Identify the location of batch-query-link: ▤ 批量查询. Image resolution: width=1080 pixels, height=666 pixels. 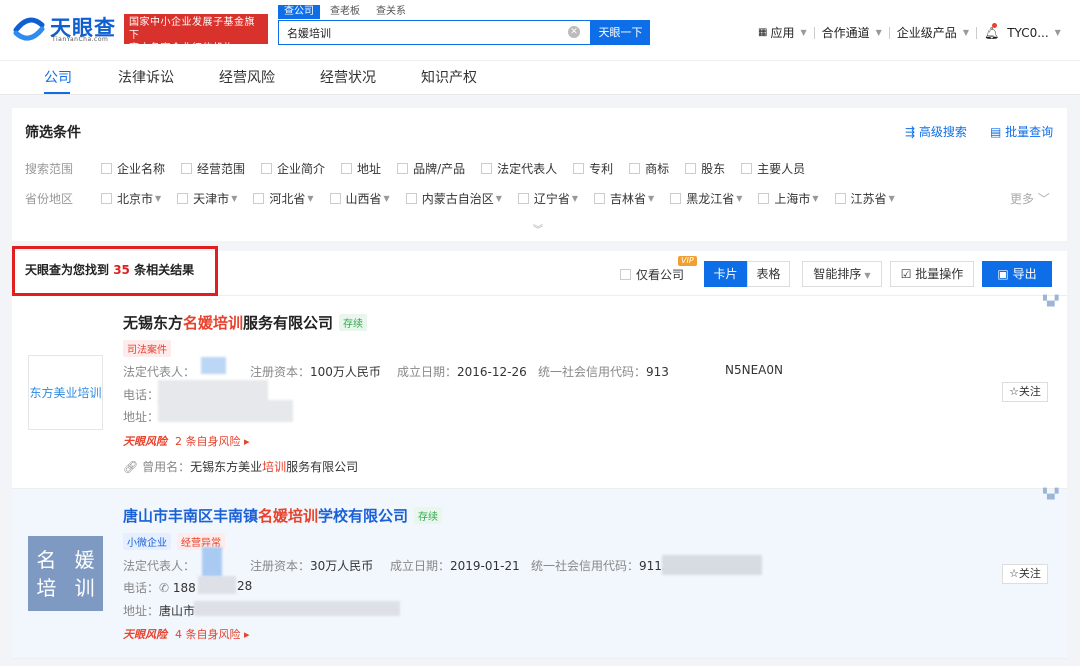
(1021, 131).